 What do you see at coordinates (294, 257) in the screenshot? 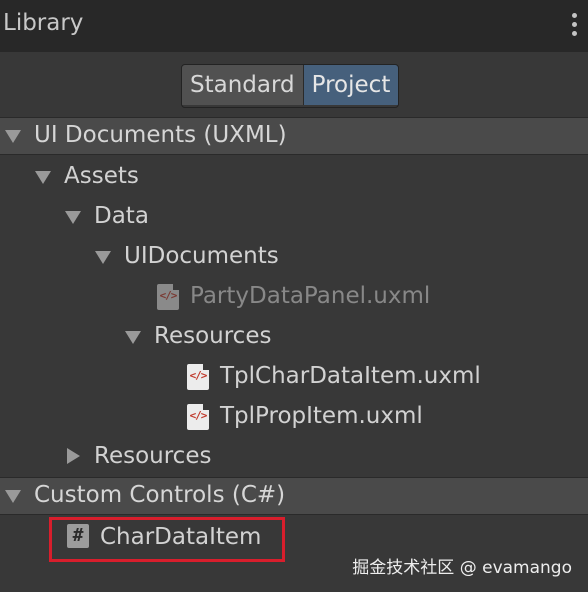
I see `tree-item-uidocuments: UIDocuments` at bounding box center [294, 257].